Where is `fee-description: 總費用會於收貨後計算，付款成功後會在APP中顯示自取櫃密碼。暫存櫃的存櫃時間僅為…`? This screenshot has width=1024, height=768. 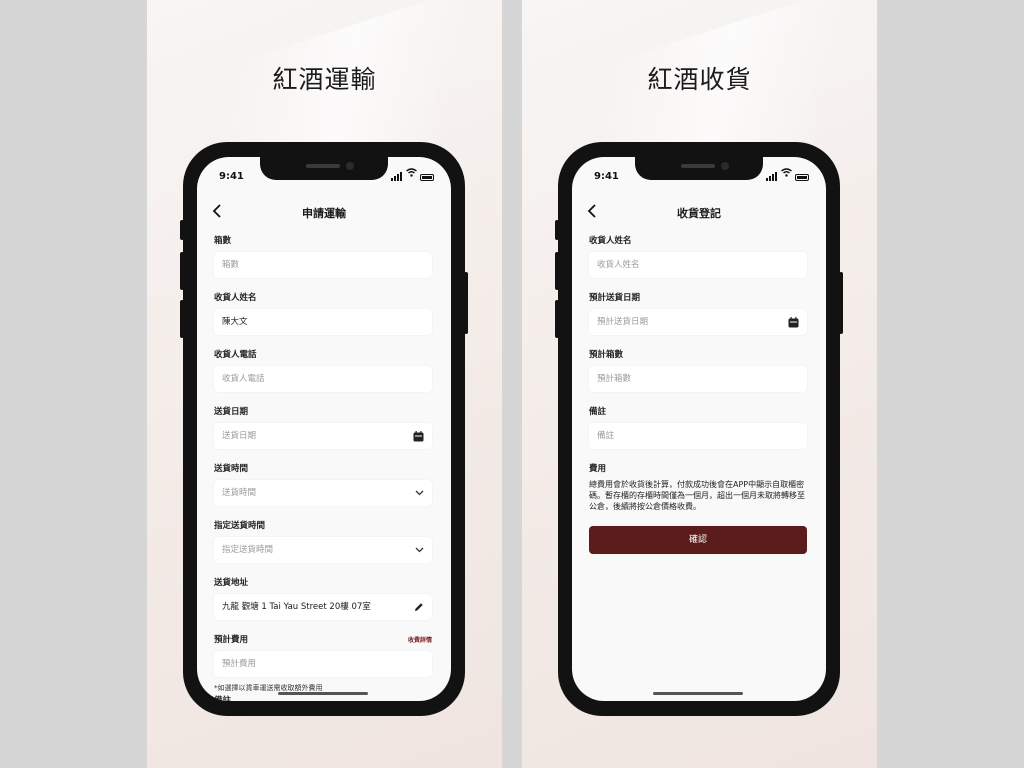
fee-description: 總費用會於收貨後計算，付款成功後會在APP中顯示自取櫃密碼。暫存櫃的存櫃時間僅為… is located at coordinates (697, 495).